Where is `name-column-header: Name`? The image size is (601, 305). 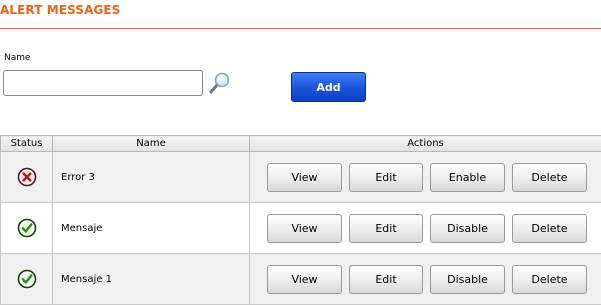
name-column-header: Name is located at coordinates (151, 143).